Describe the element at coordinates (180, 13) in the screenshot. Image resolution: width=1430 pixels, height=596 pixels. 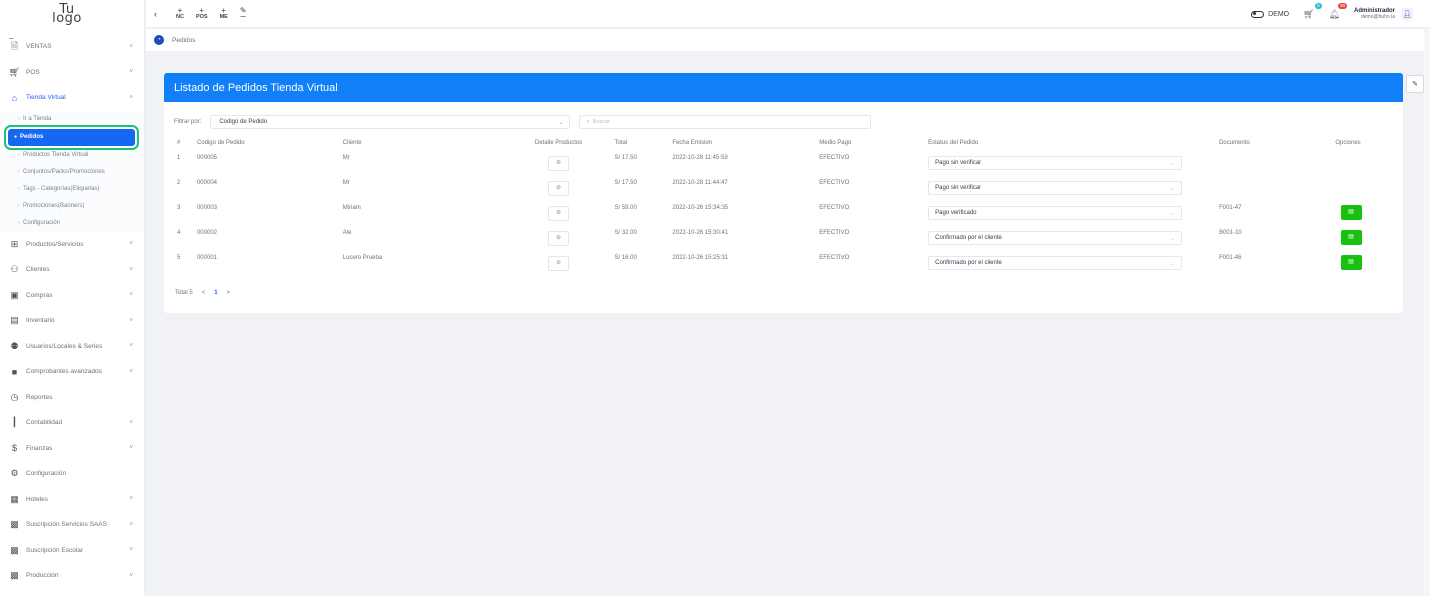
I see `new-nc-button: + NC` at that location.